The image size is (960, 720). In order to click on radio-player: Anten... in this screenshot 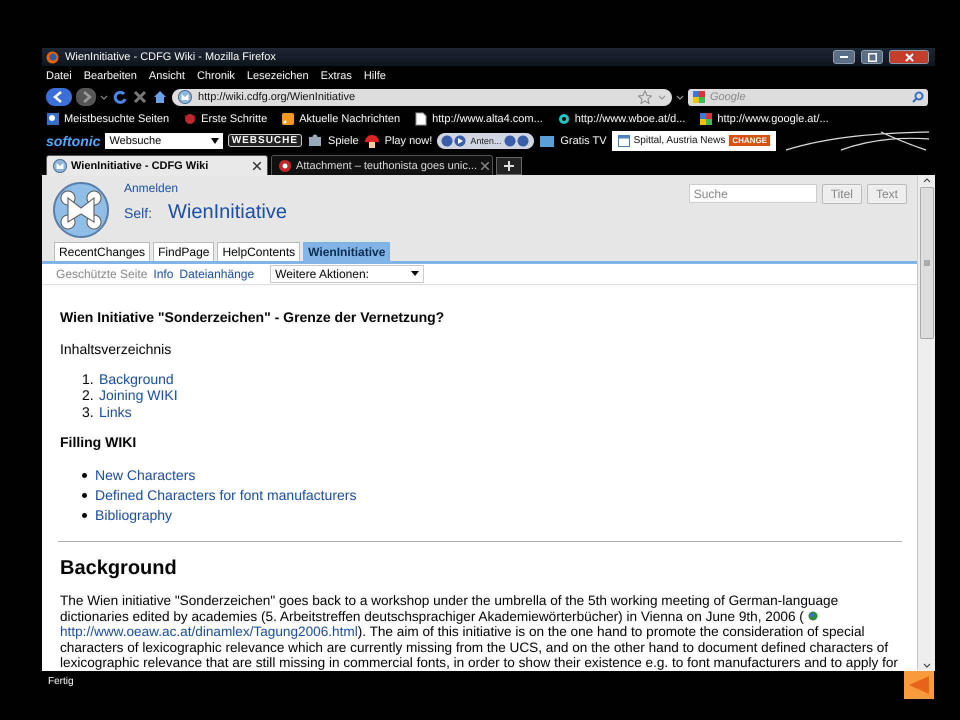, I will do `click(485, 140)`.